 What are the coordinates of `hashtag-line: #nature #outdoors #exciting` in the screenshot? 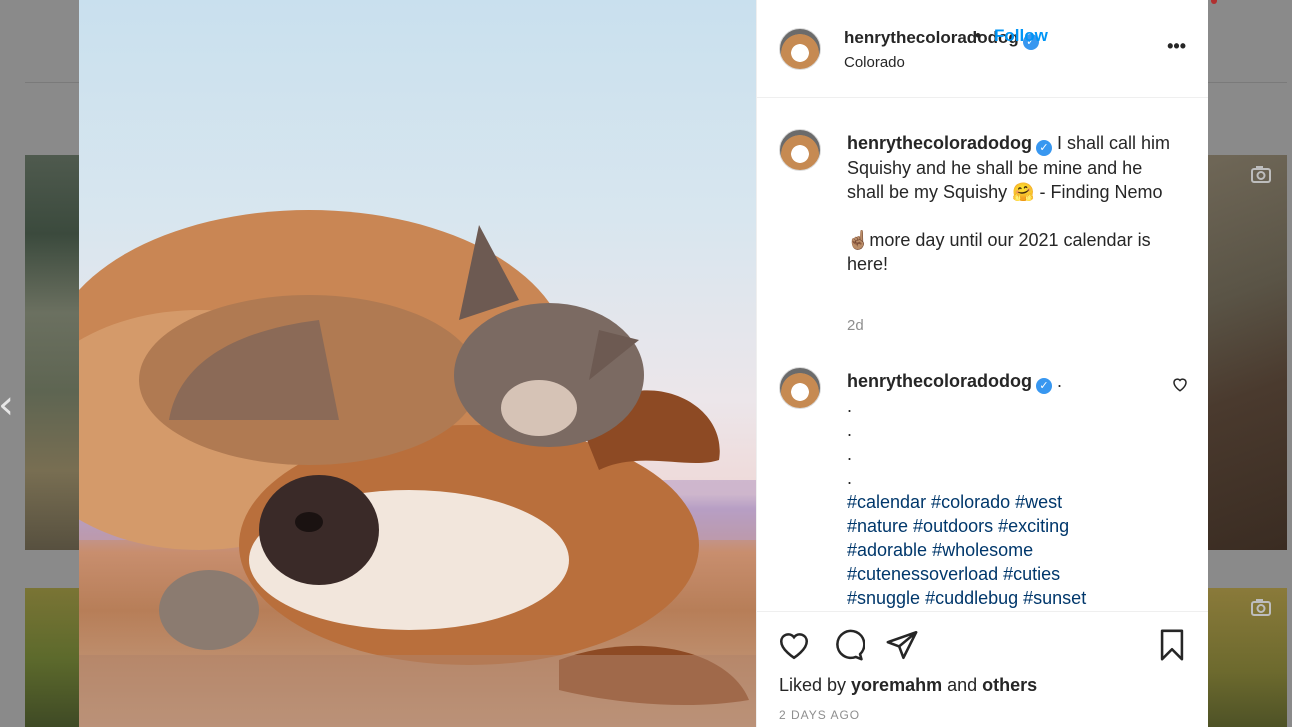 It's located at (1012, 526).